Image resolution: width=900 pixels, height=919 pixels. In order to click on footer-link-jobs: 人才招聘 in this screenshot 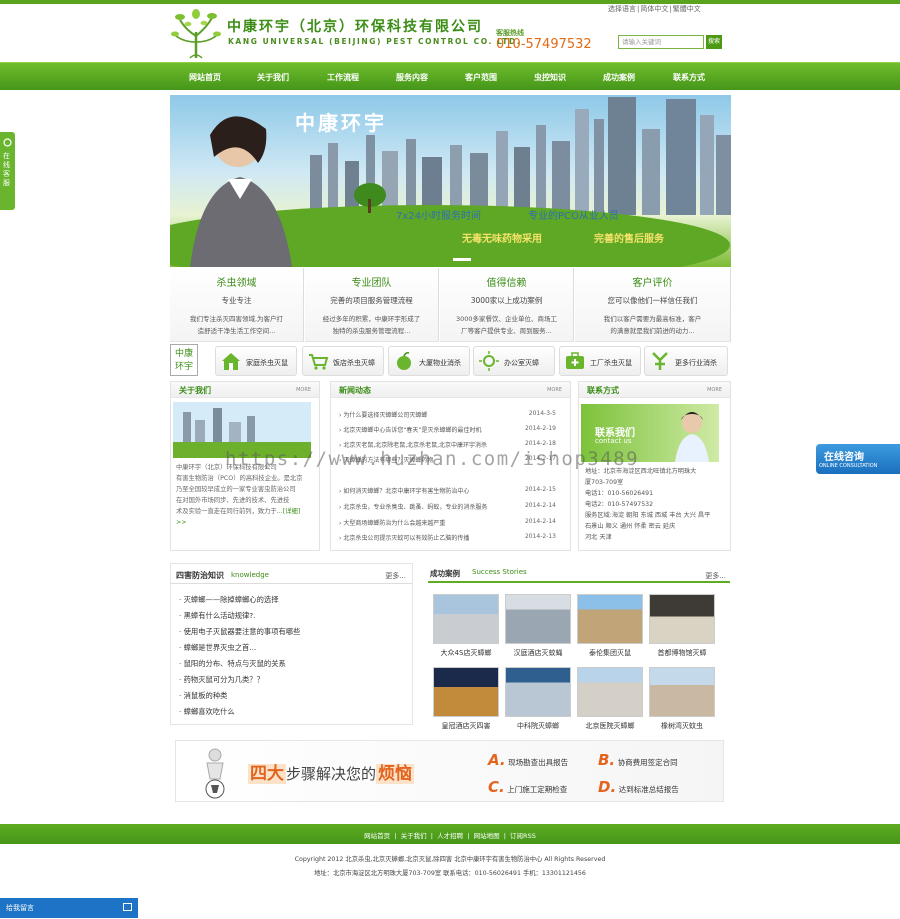, I will do `click(450, 836)`.